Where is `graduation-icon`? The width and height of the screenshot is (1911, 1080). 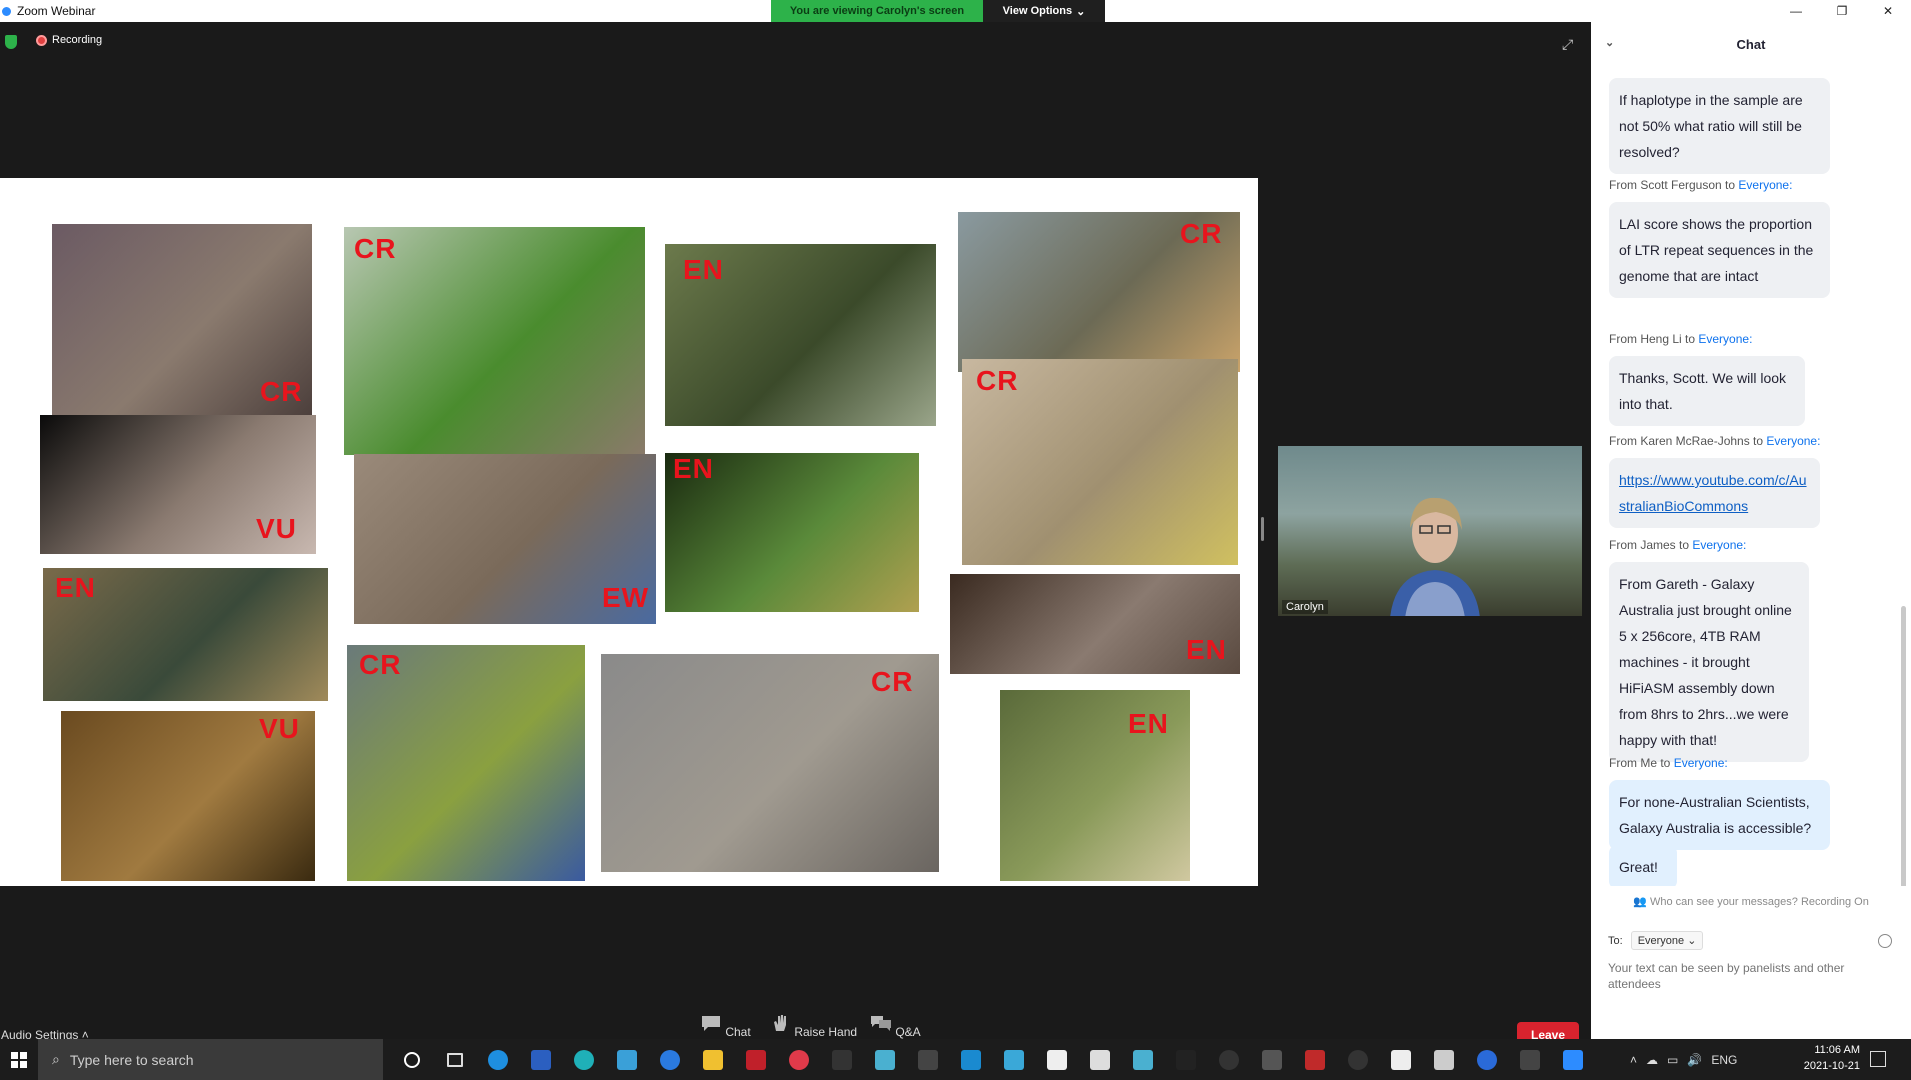 graduation-icon is located at coordinates (841, 1059).